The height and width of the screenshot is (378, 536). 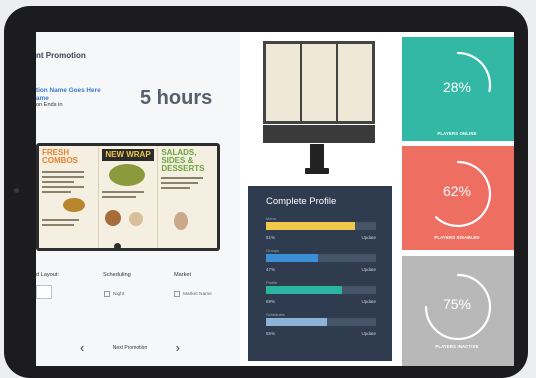 I want to click on chevron-left-icon: ‹, so click(x=82, y=347).